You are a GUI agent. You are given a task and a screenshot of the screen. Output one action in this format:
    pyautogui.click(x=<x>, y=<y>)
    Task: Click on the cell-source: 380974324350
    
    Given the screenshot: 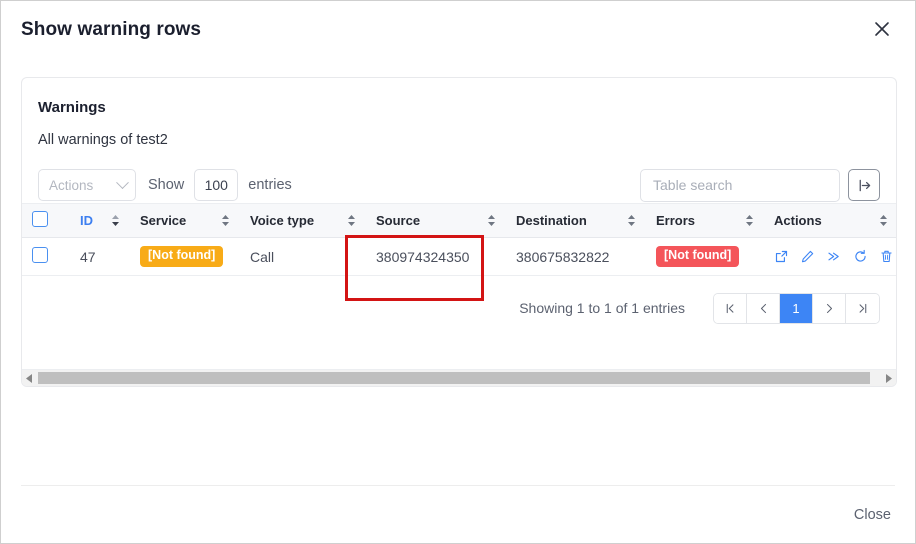 What is the action you would take?
    pyautogui.click(x=436, y=256)
    